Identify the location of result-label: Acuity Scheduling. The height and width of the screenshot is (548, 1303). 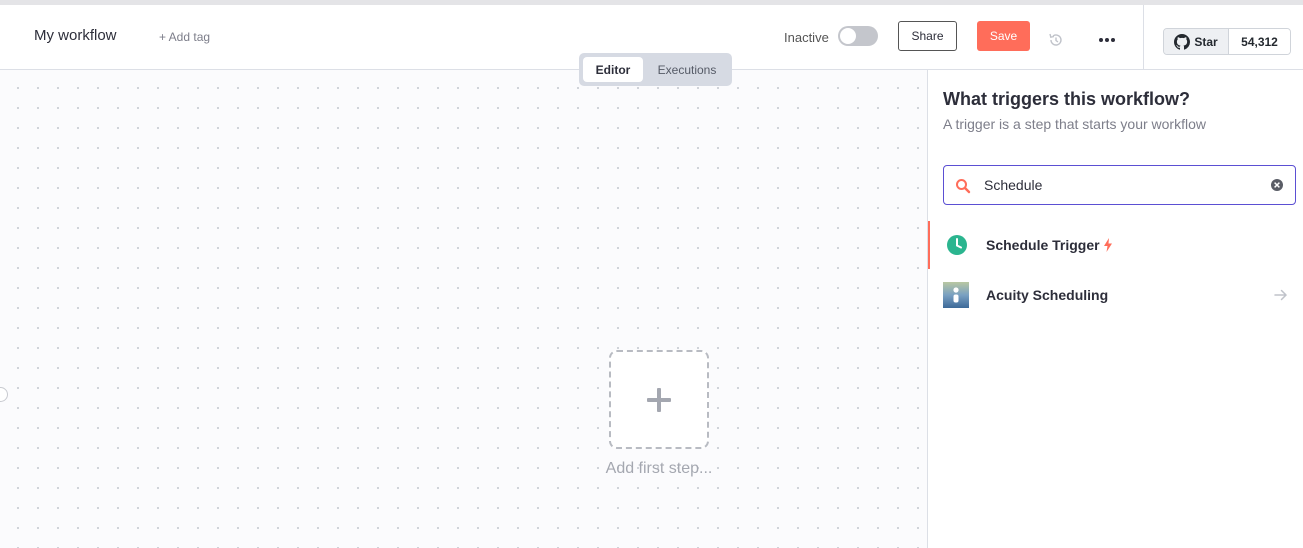
(1047, 295).